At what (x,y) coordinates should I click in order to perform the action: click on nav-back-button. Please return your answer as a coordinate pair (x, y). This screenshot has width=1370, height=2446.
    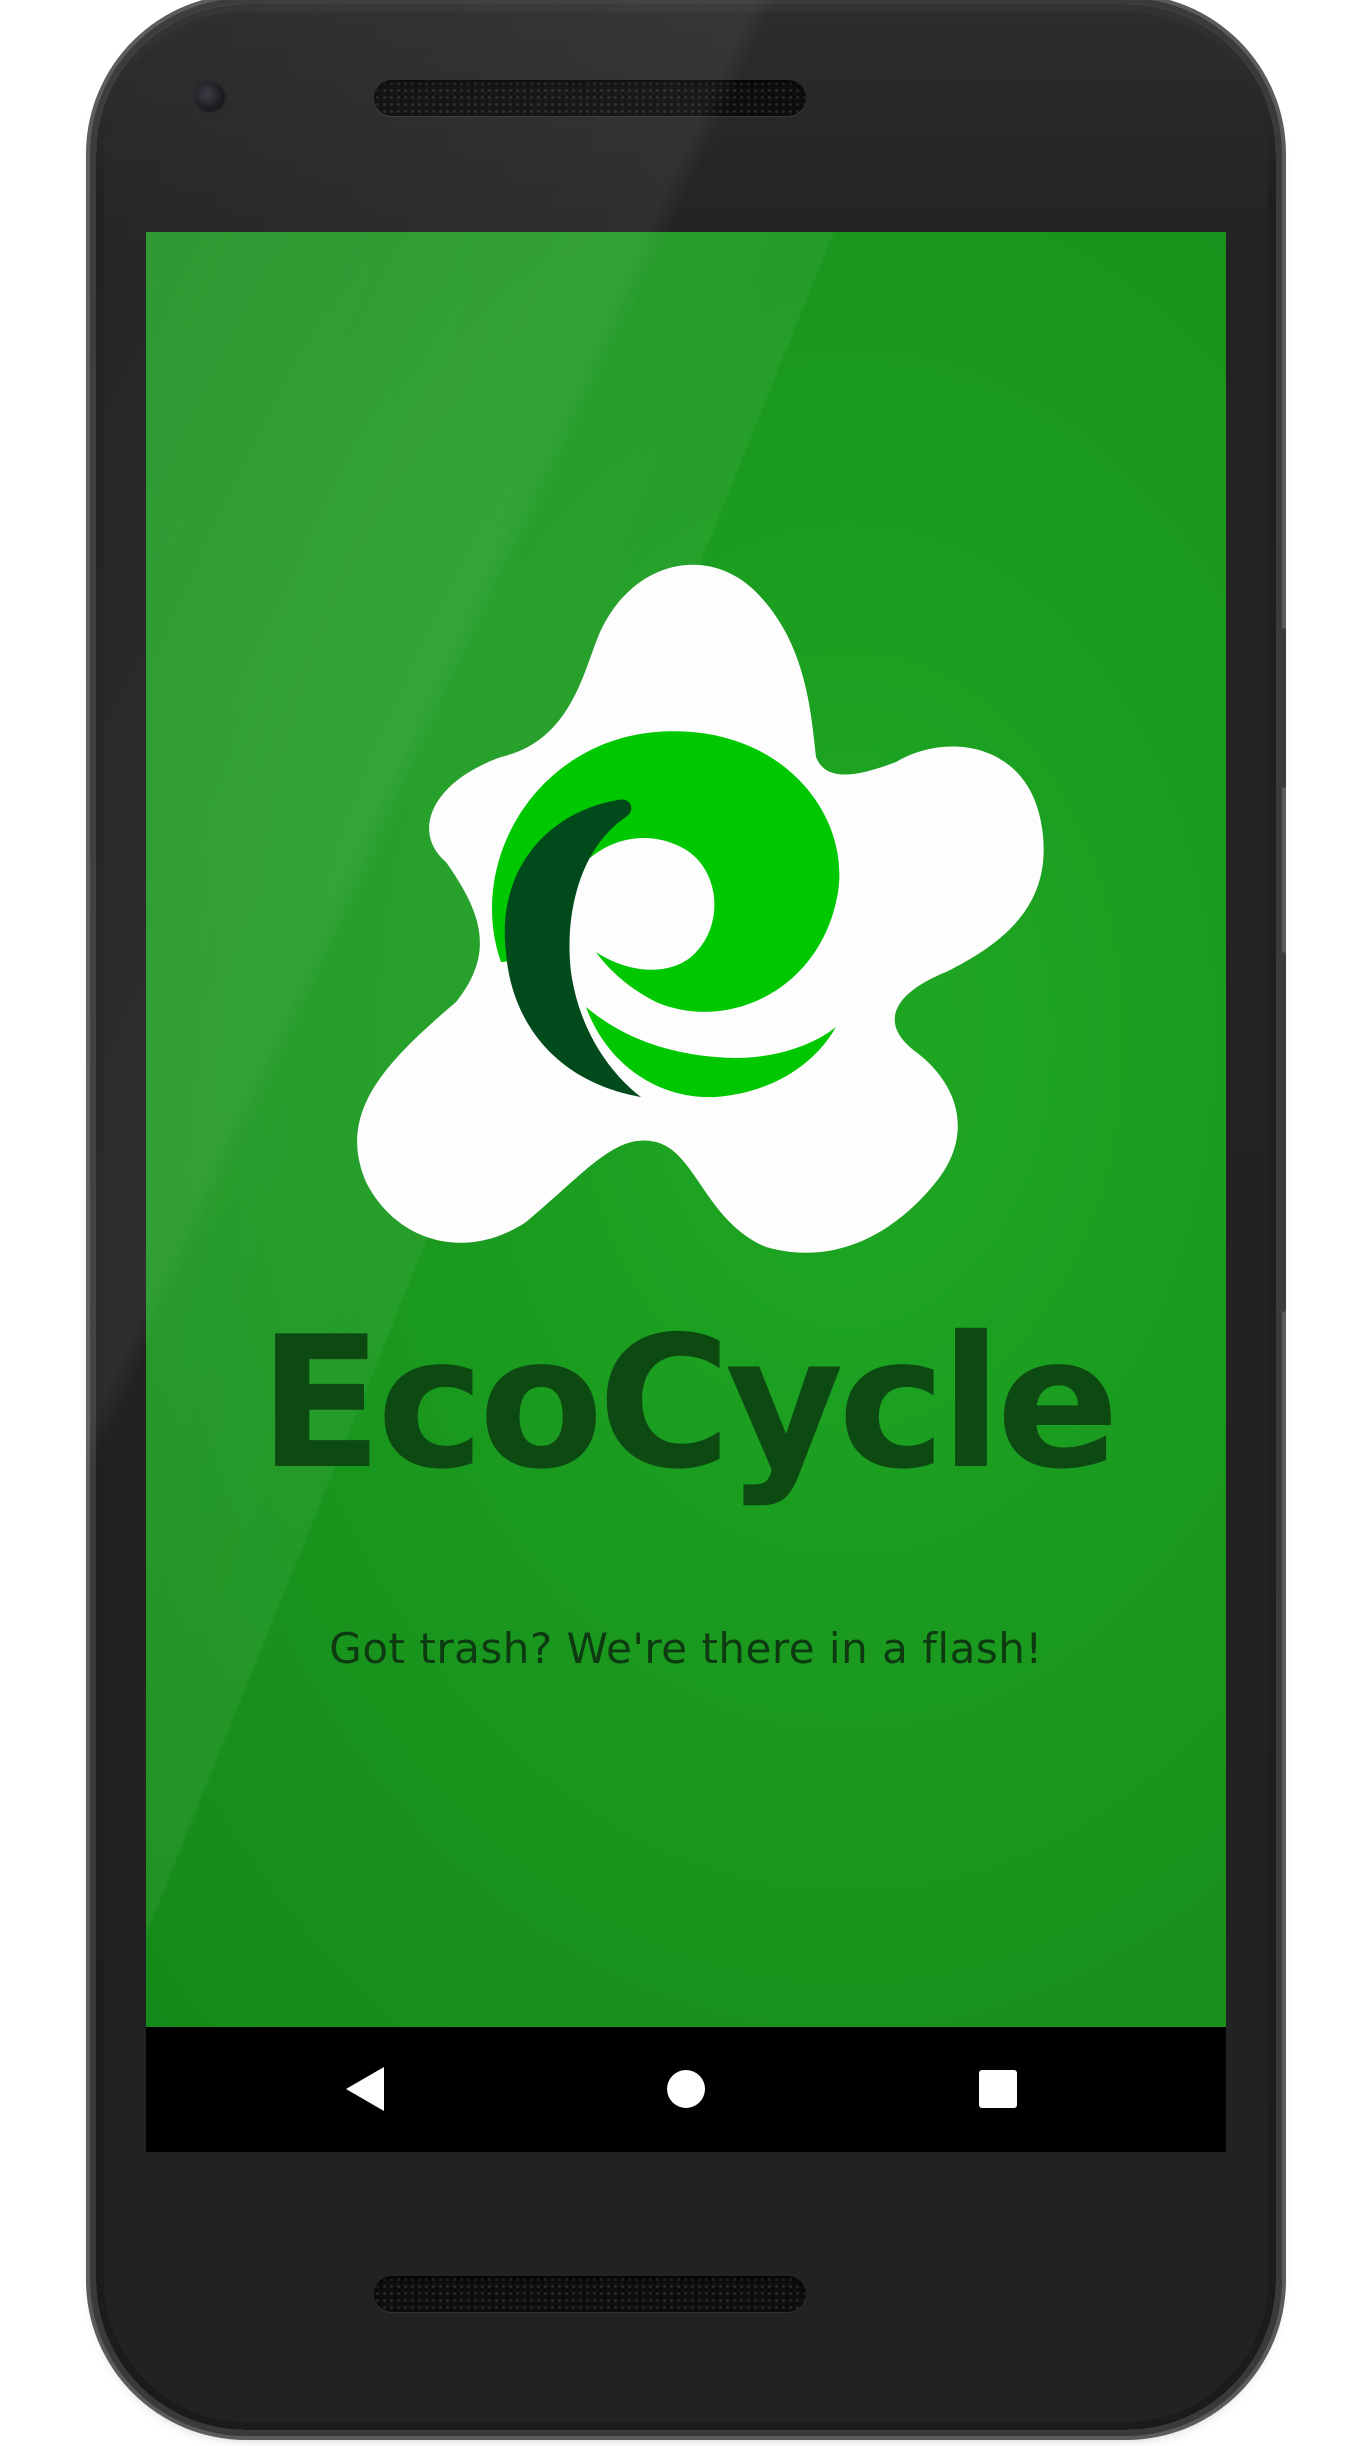
    Looking at the image, I should click on (366, 2089).